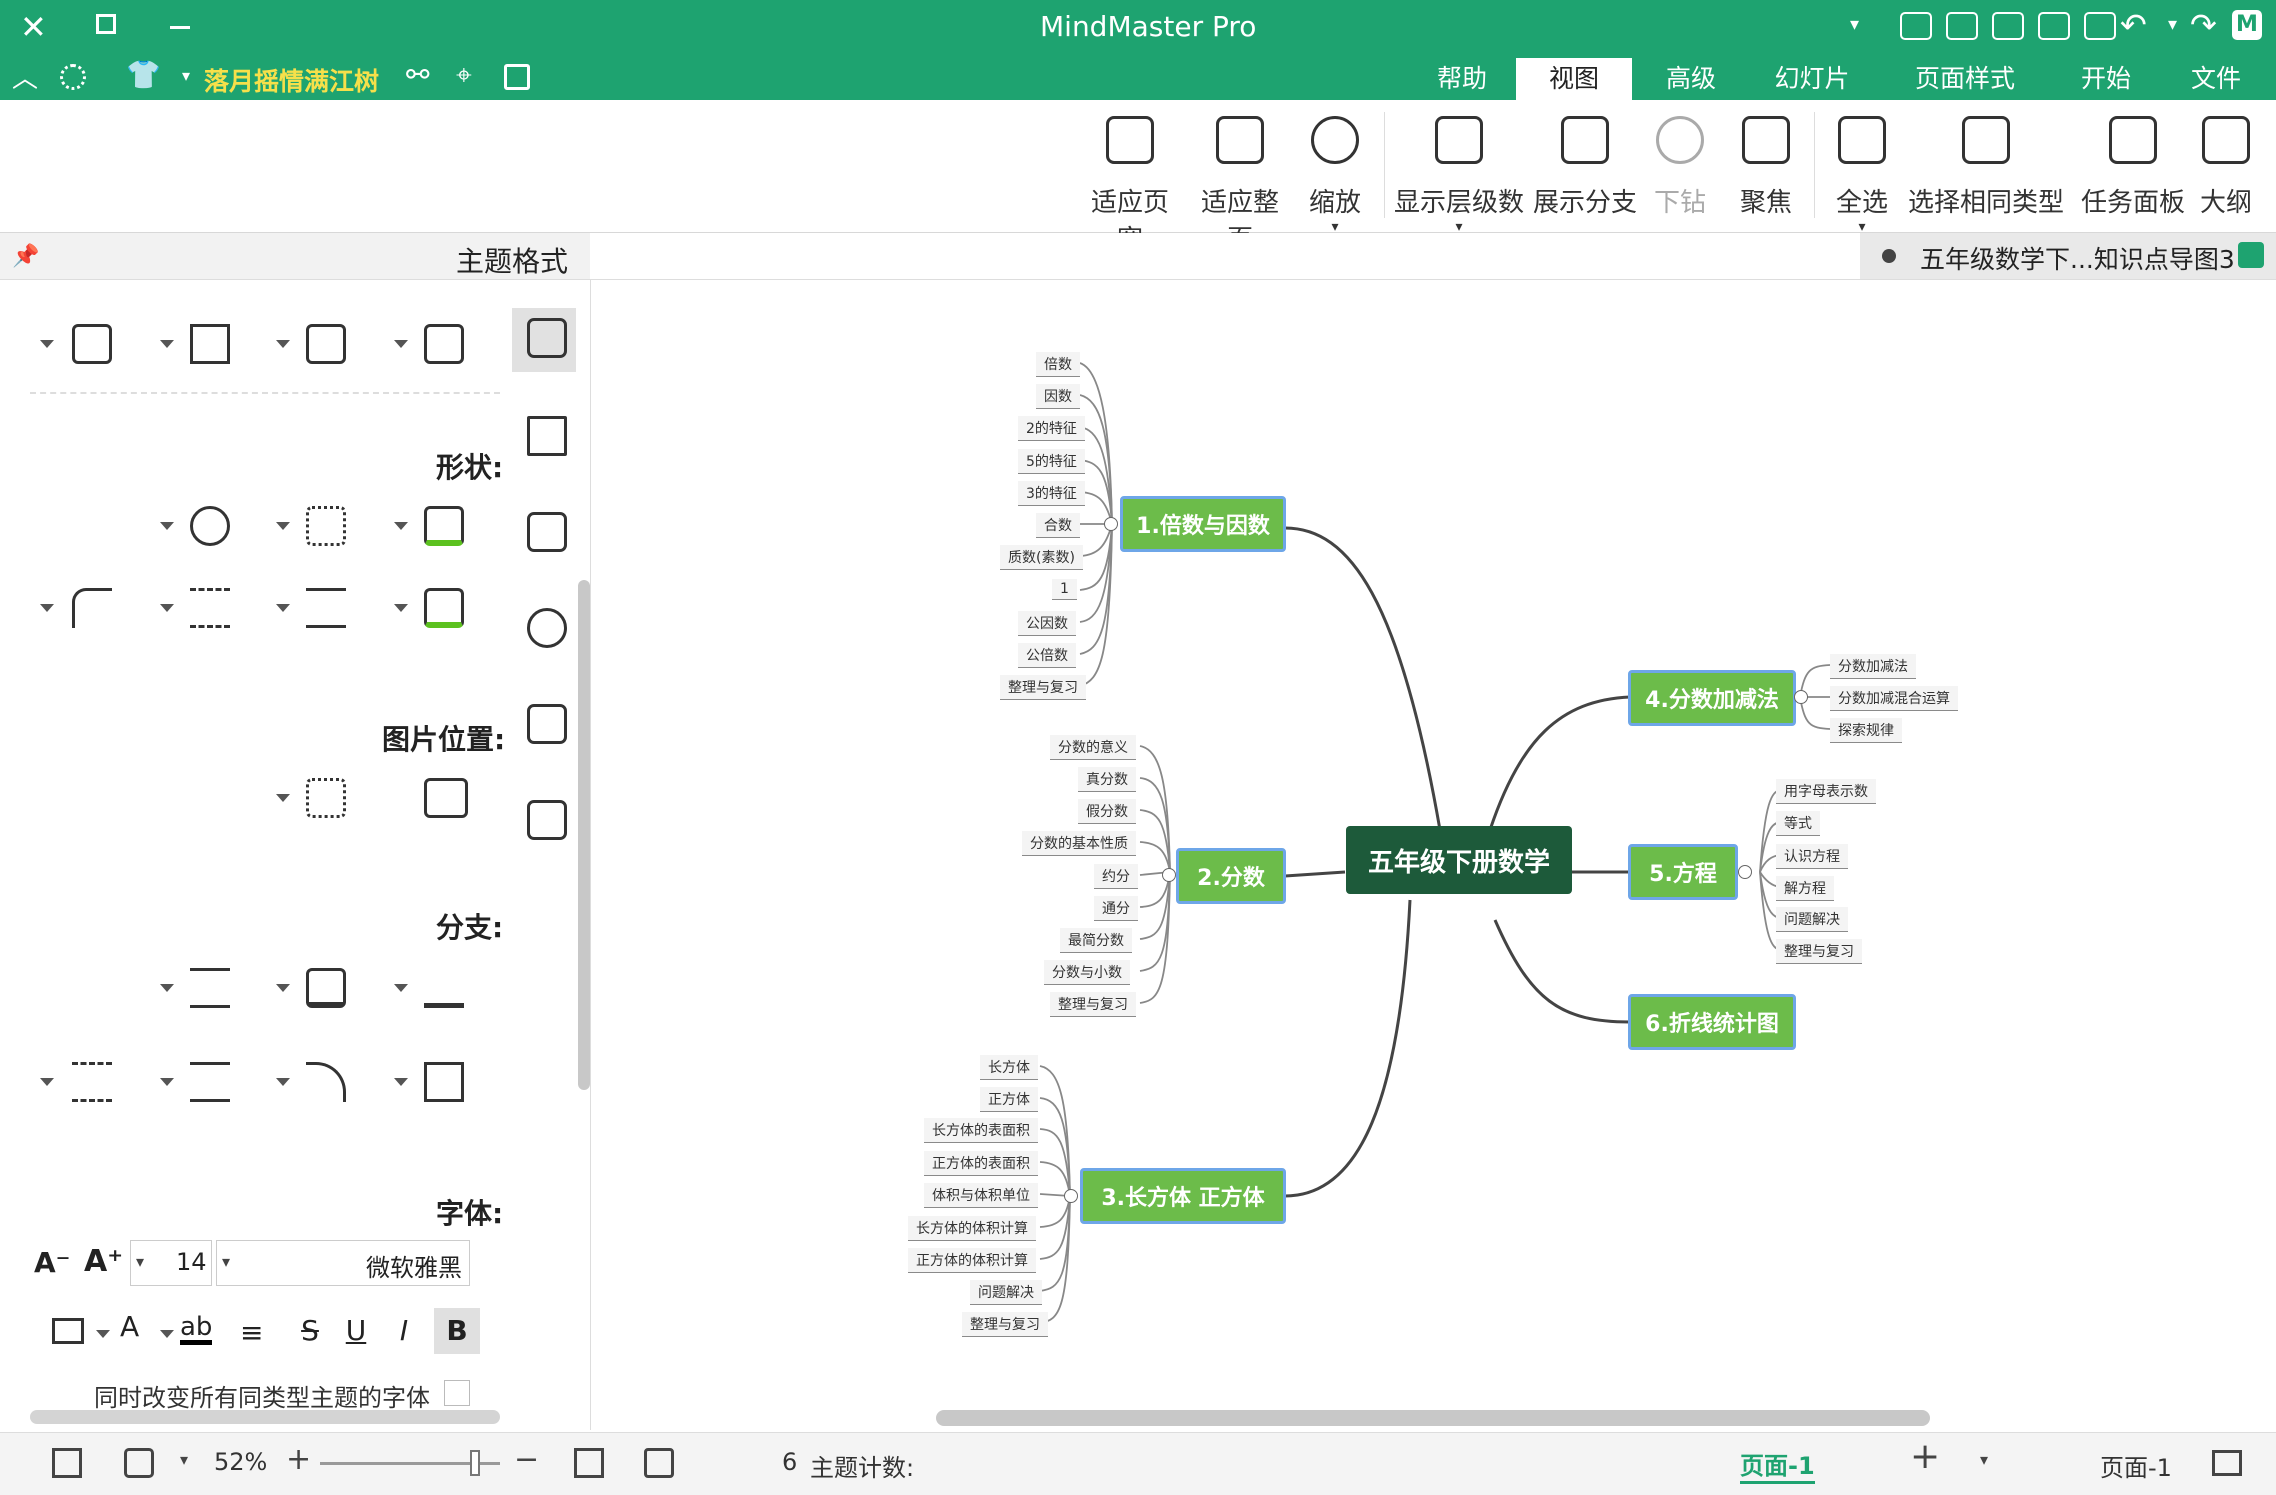 Image resolution: width=2276 pixels, height=1495 pixels. Describe the element at coordinates (981, 1163) in the screenshot. I see `subtopic: 正方体的表面积` at that location.